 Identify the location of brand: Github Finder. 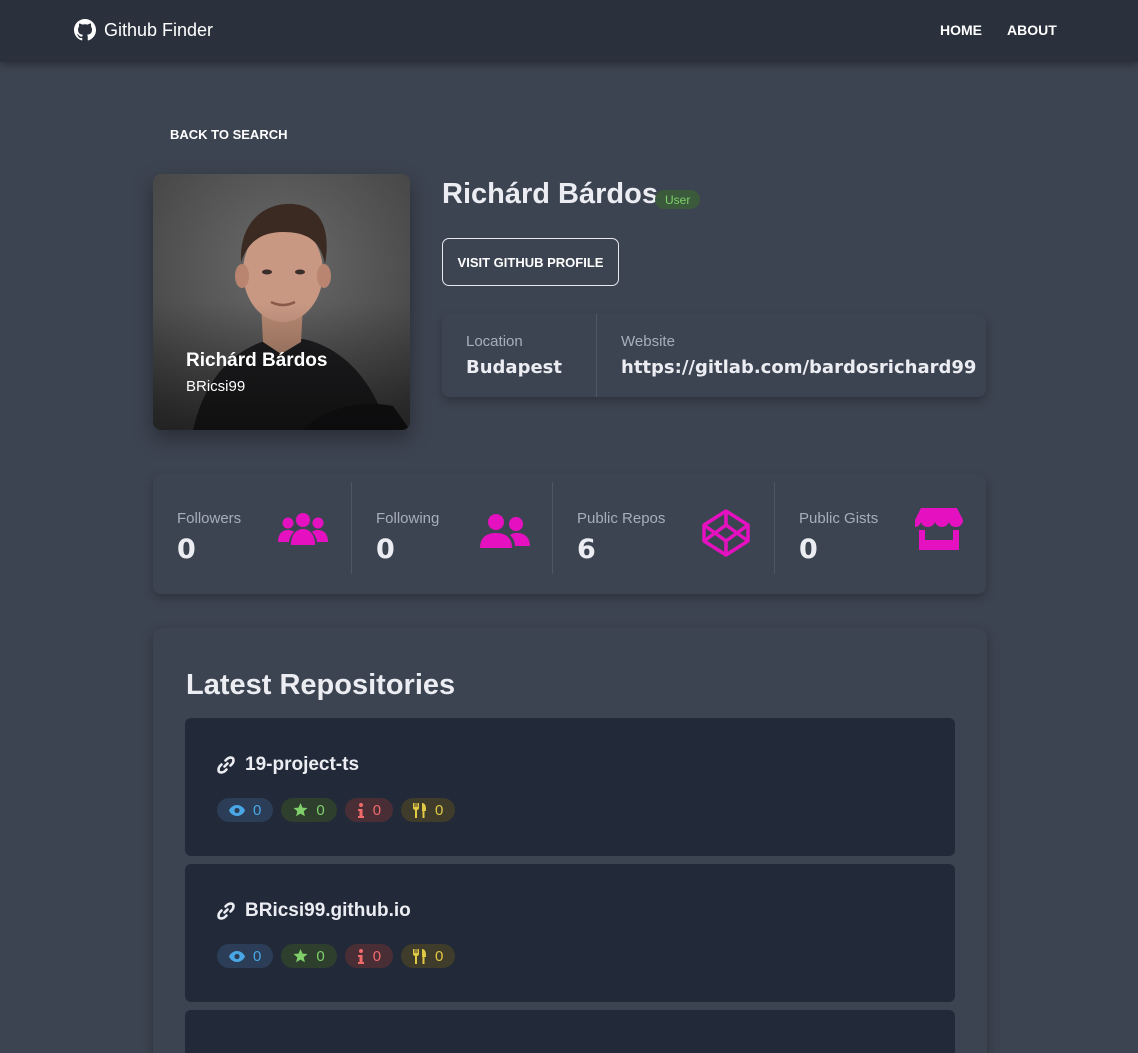
(143, 30).